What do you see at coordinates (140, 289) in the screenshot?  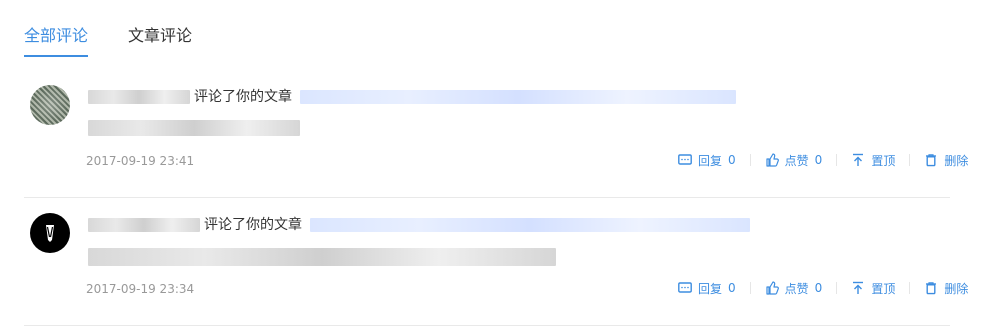 I see `comment-date: 2017-09-19 23:34` at bounding box center [140, 289].